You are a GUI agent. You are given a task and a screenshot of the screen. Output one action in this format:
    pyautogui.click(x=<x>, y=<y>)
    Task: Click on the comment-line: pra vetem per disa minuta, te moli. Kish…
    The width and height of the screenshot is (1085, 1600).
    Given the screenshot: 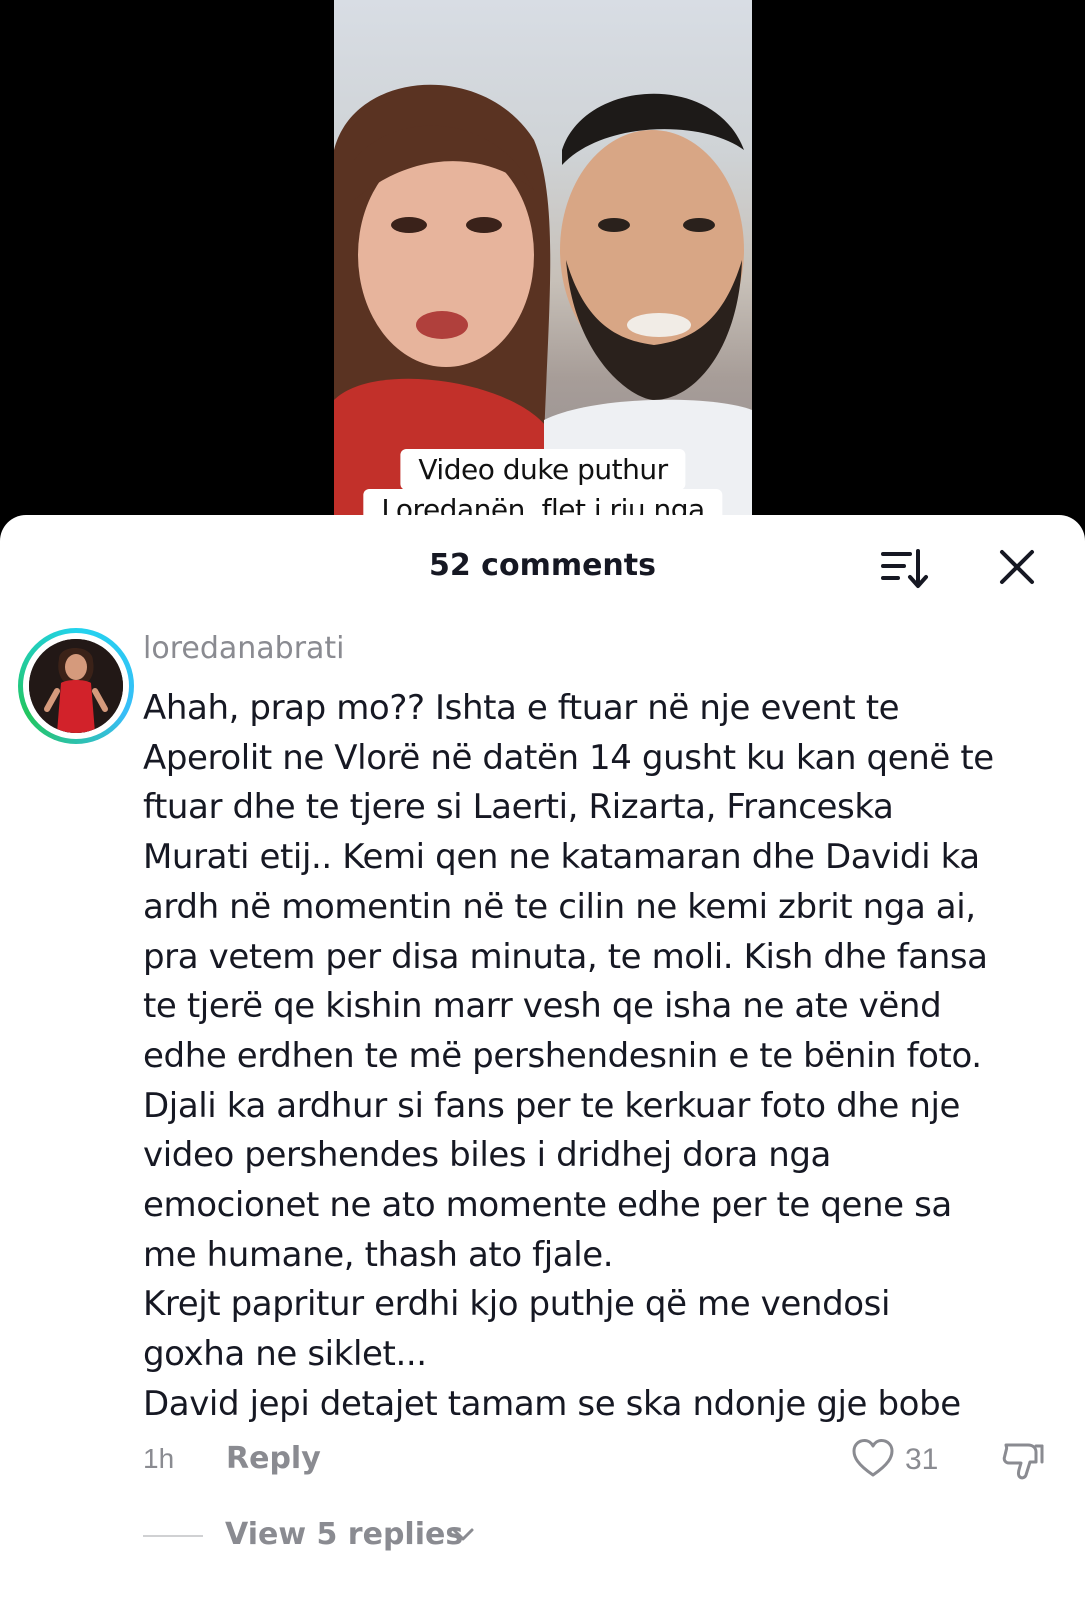 What is the action you would take?
    pyautogui.click(x=565, y=956)
    